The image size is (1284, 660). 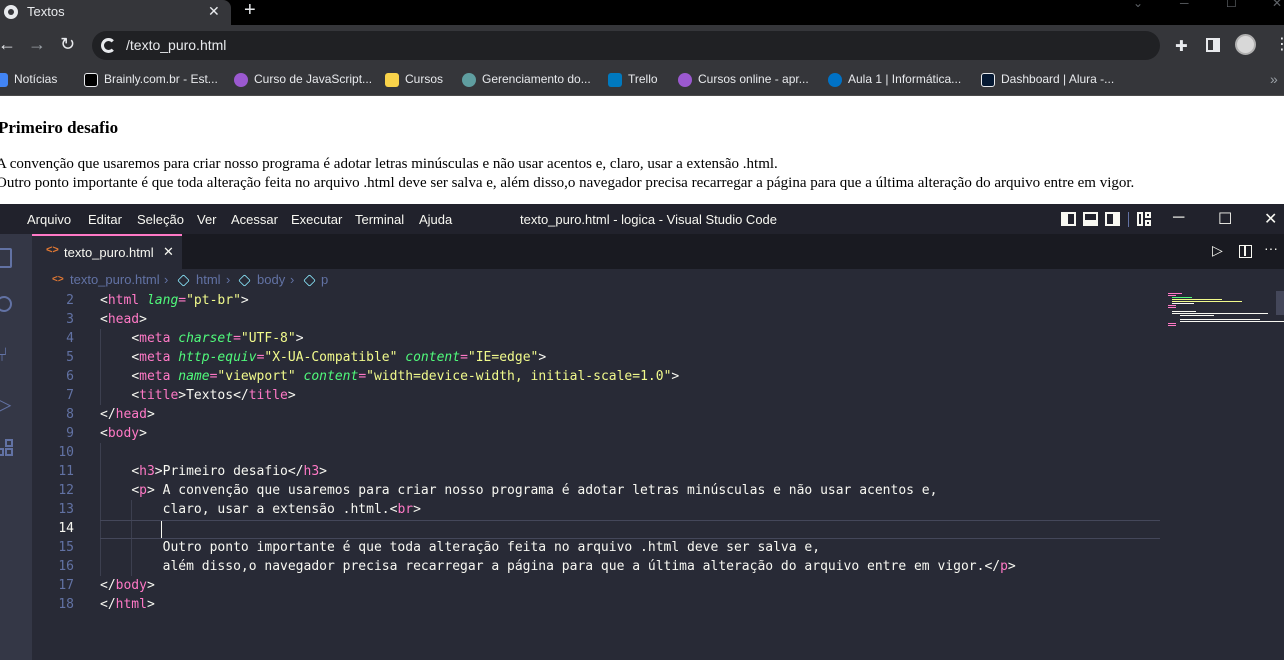 I want to click on address-bar: /texto_puro.html, so click(x=626, y=45).